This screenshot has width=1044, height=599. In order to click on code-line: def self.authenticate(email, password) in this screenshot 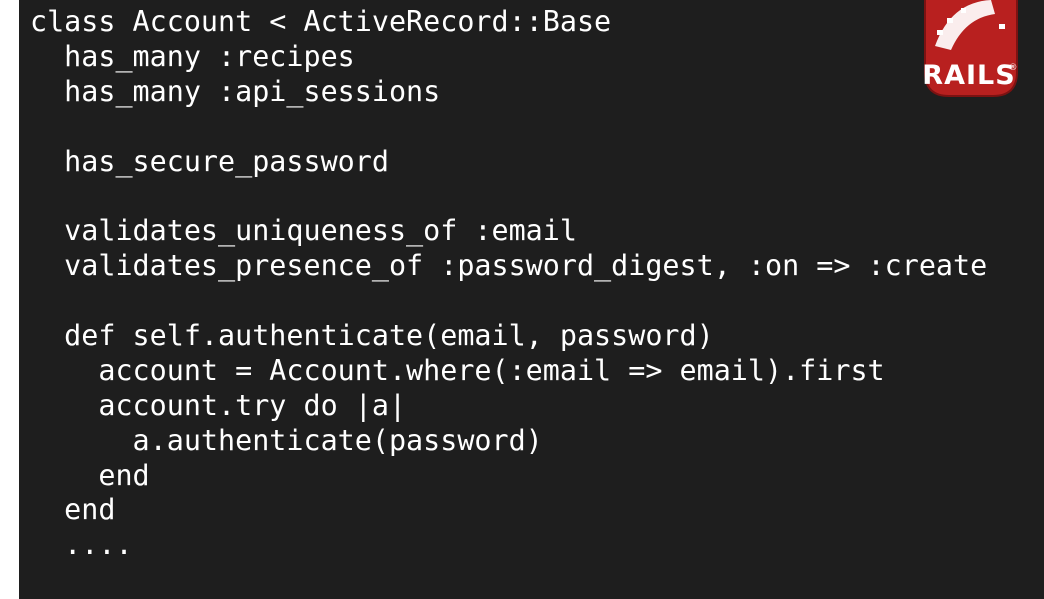, I will do `click(372, 336)`.